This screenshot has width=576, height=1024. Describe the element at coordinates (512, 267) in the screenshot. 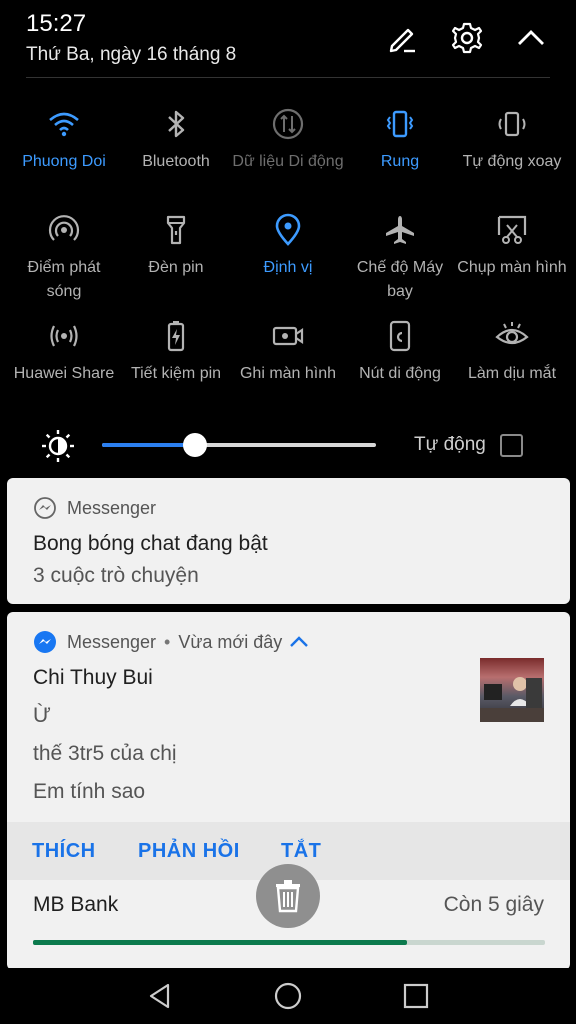

I see `quick-tile-label: Chụp màn hình` at that location.